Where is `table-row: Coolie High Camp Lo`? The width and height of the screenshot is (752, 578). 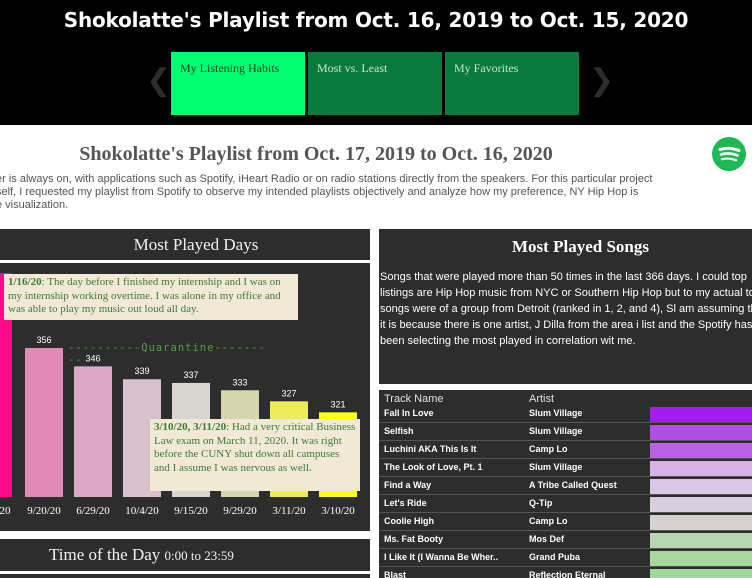 table-row: Coolie High Camp Lo is located at coordinates (565, 522).